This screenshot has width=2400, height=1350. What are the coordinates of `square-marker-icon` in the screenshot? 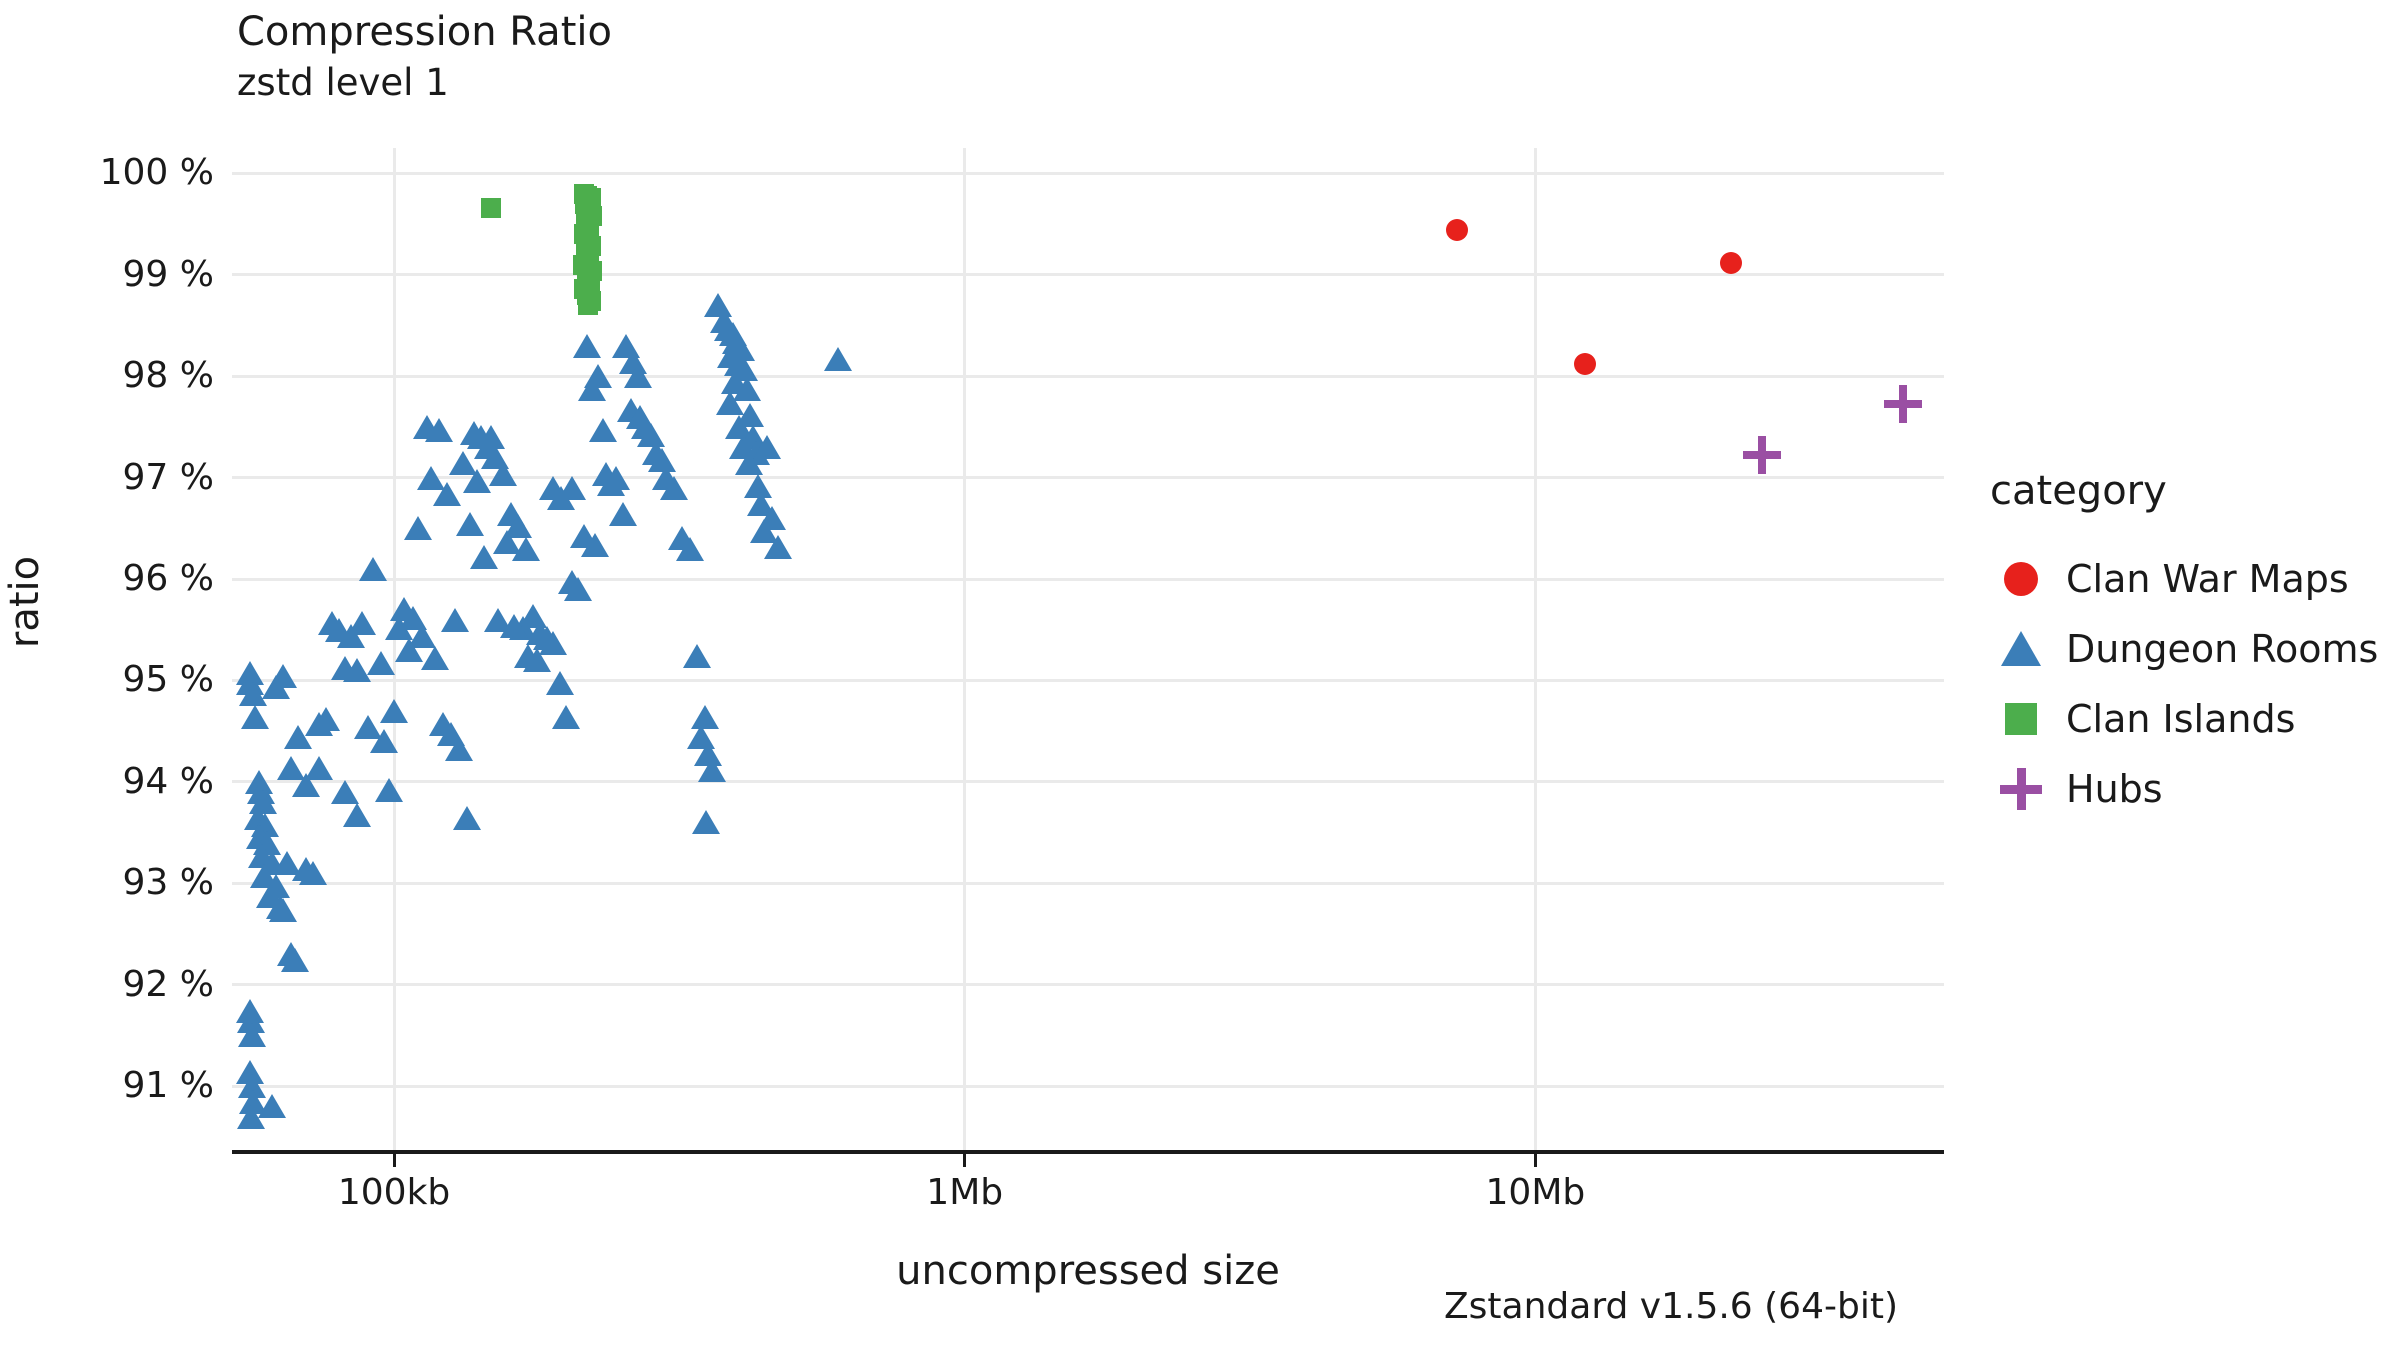 It's located at (2021, 719).